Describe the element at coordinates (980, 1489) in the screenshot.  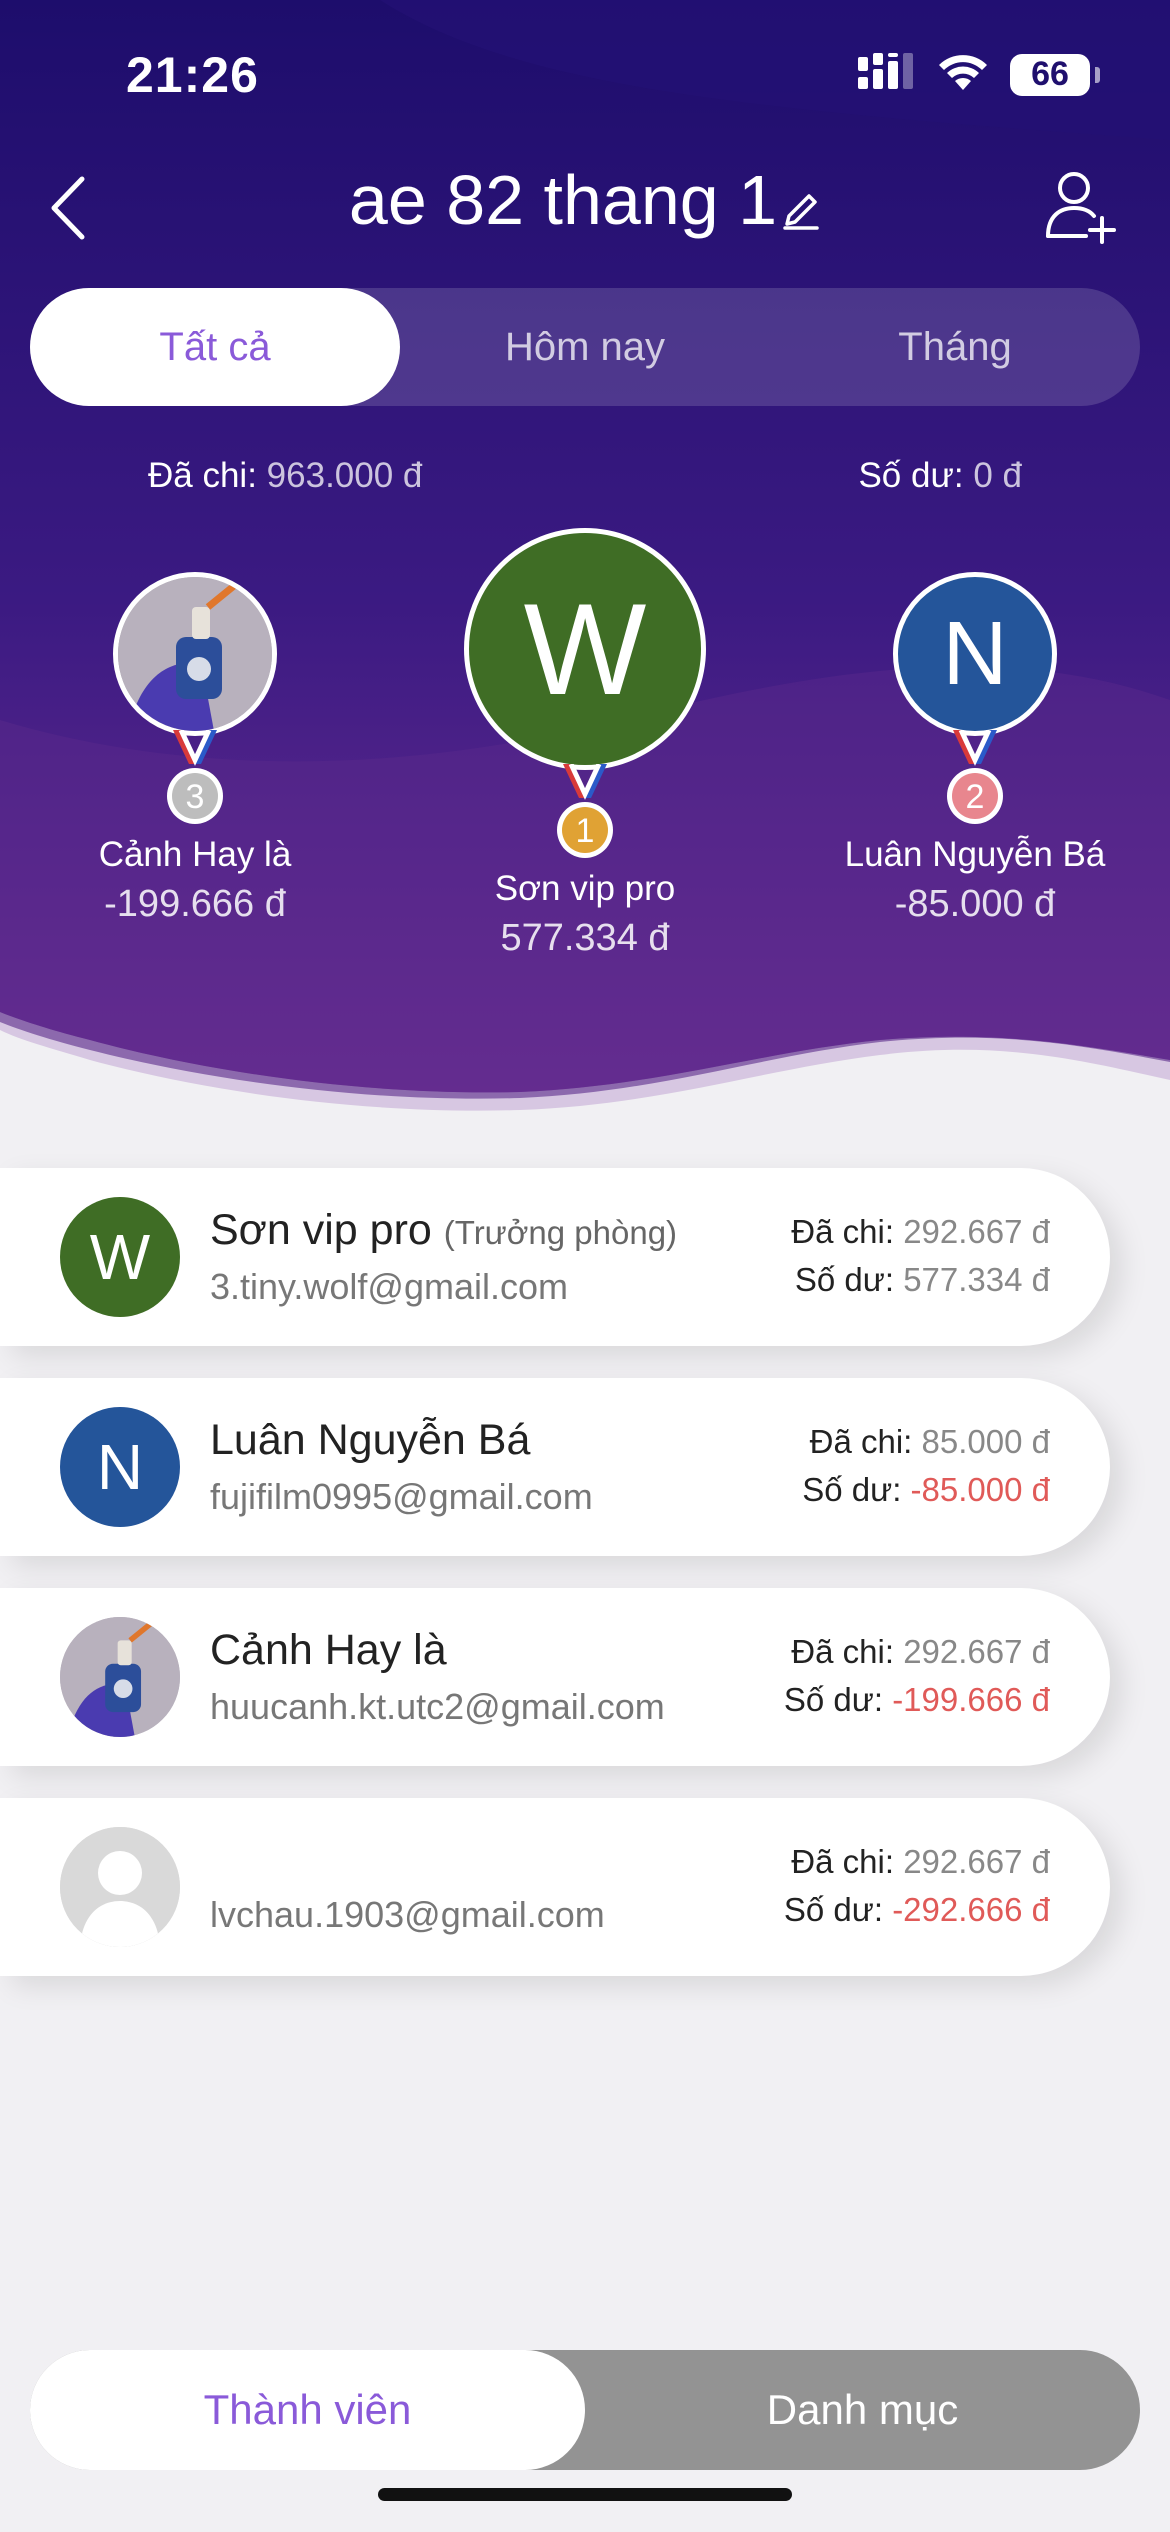
I see `balance-value: -85.000 đ` at that location.